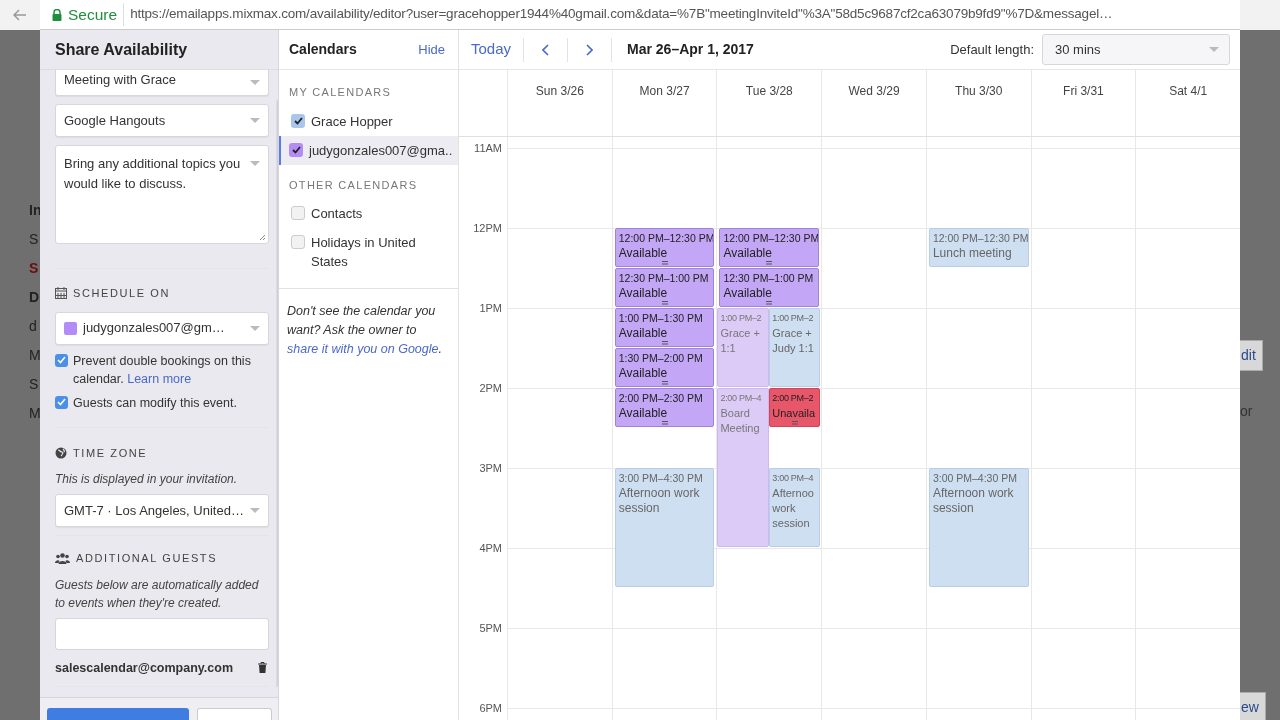 The height and width of the screenshot is (720, 1280). Describe the element at coordinates (353, 185) in the screenshot. I see `group-heading: OTHER CALENDARS` at that location.